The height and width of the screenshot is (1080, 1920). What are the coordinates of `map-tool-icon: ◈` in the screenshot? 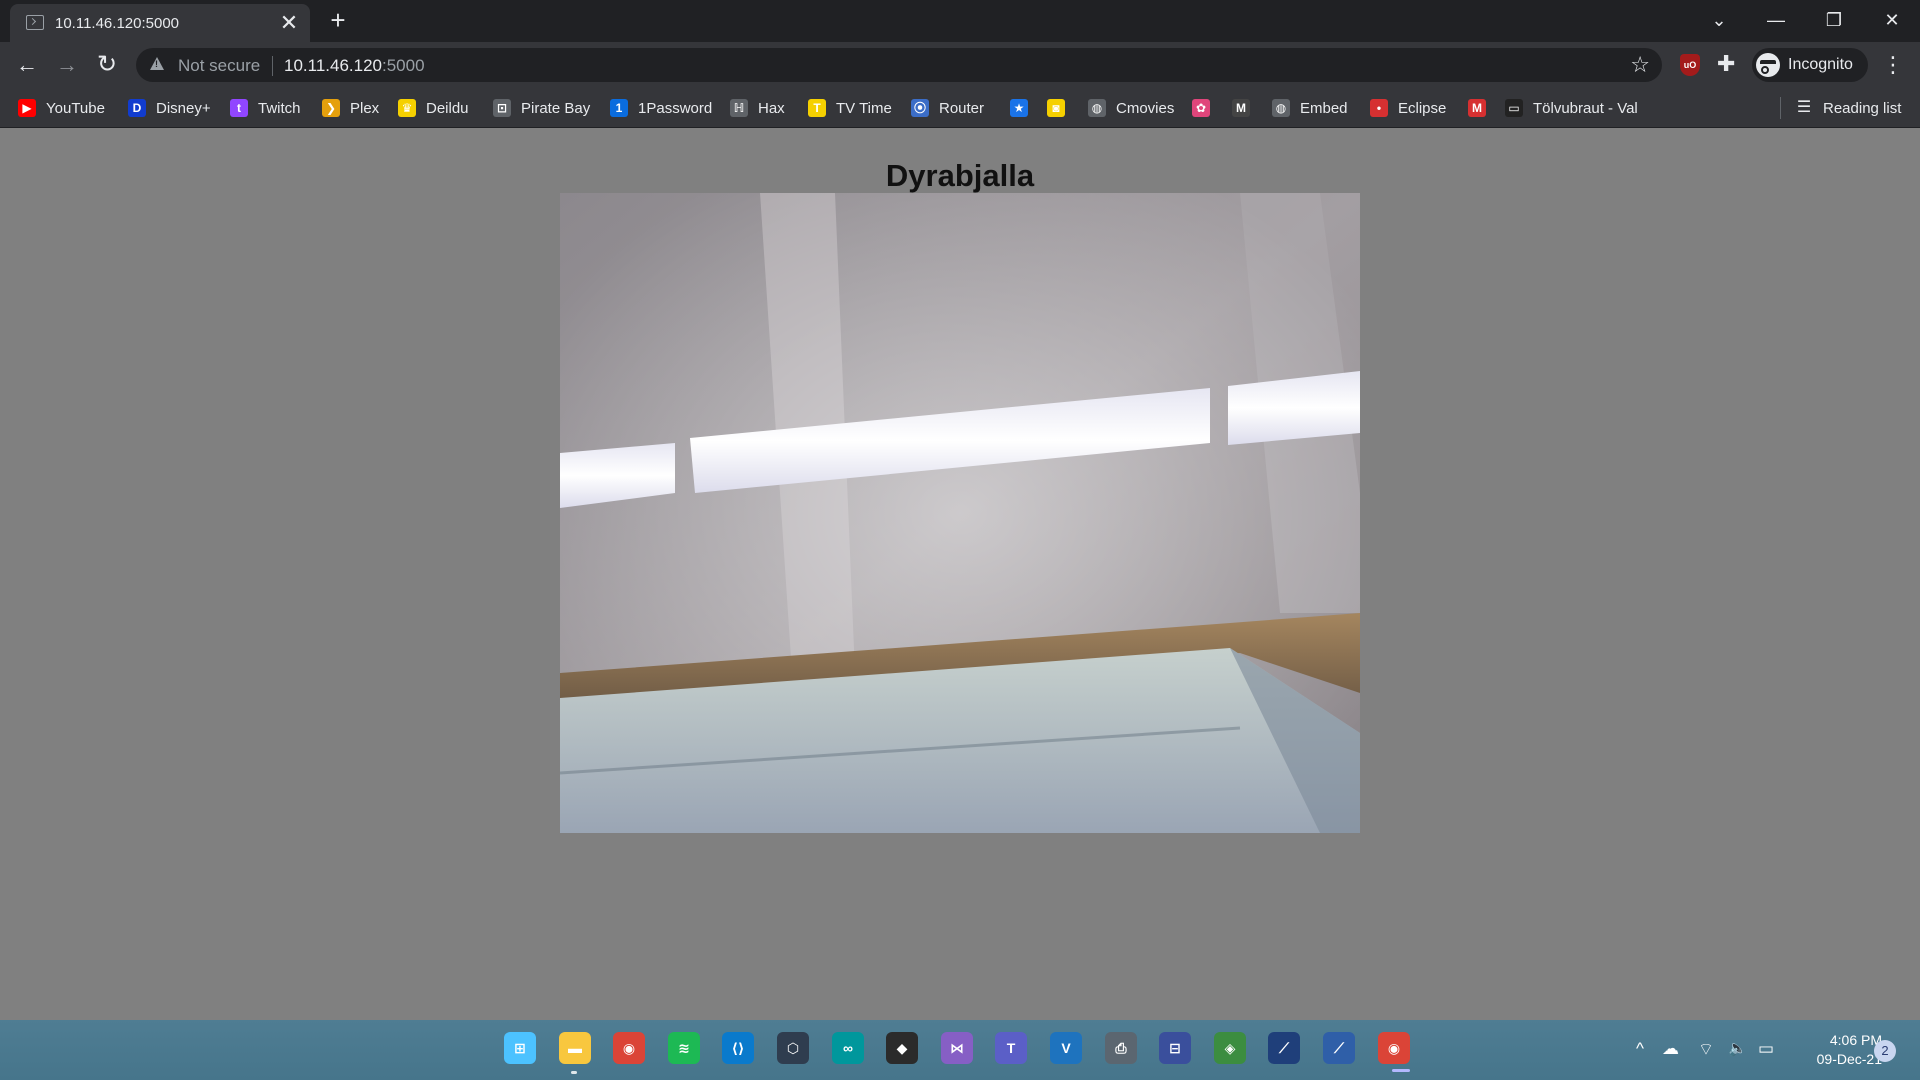 It's located at (1230, 1048).